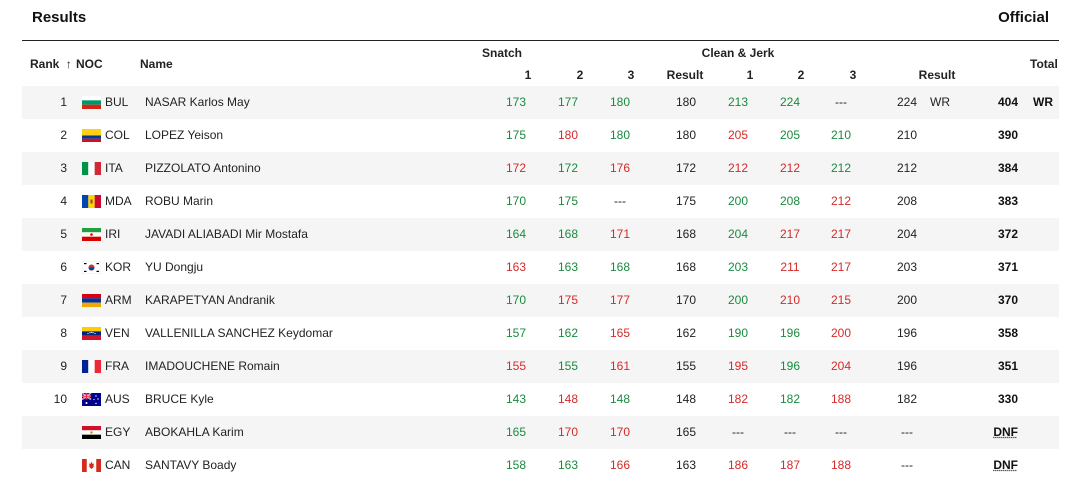  I want to click on cj-attempt-1: 204, so click(738, 234).